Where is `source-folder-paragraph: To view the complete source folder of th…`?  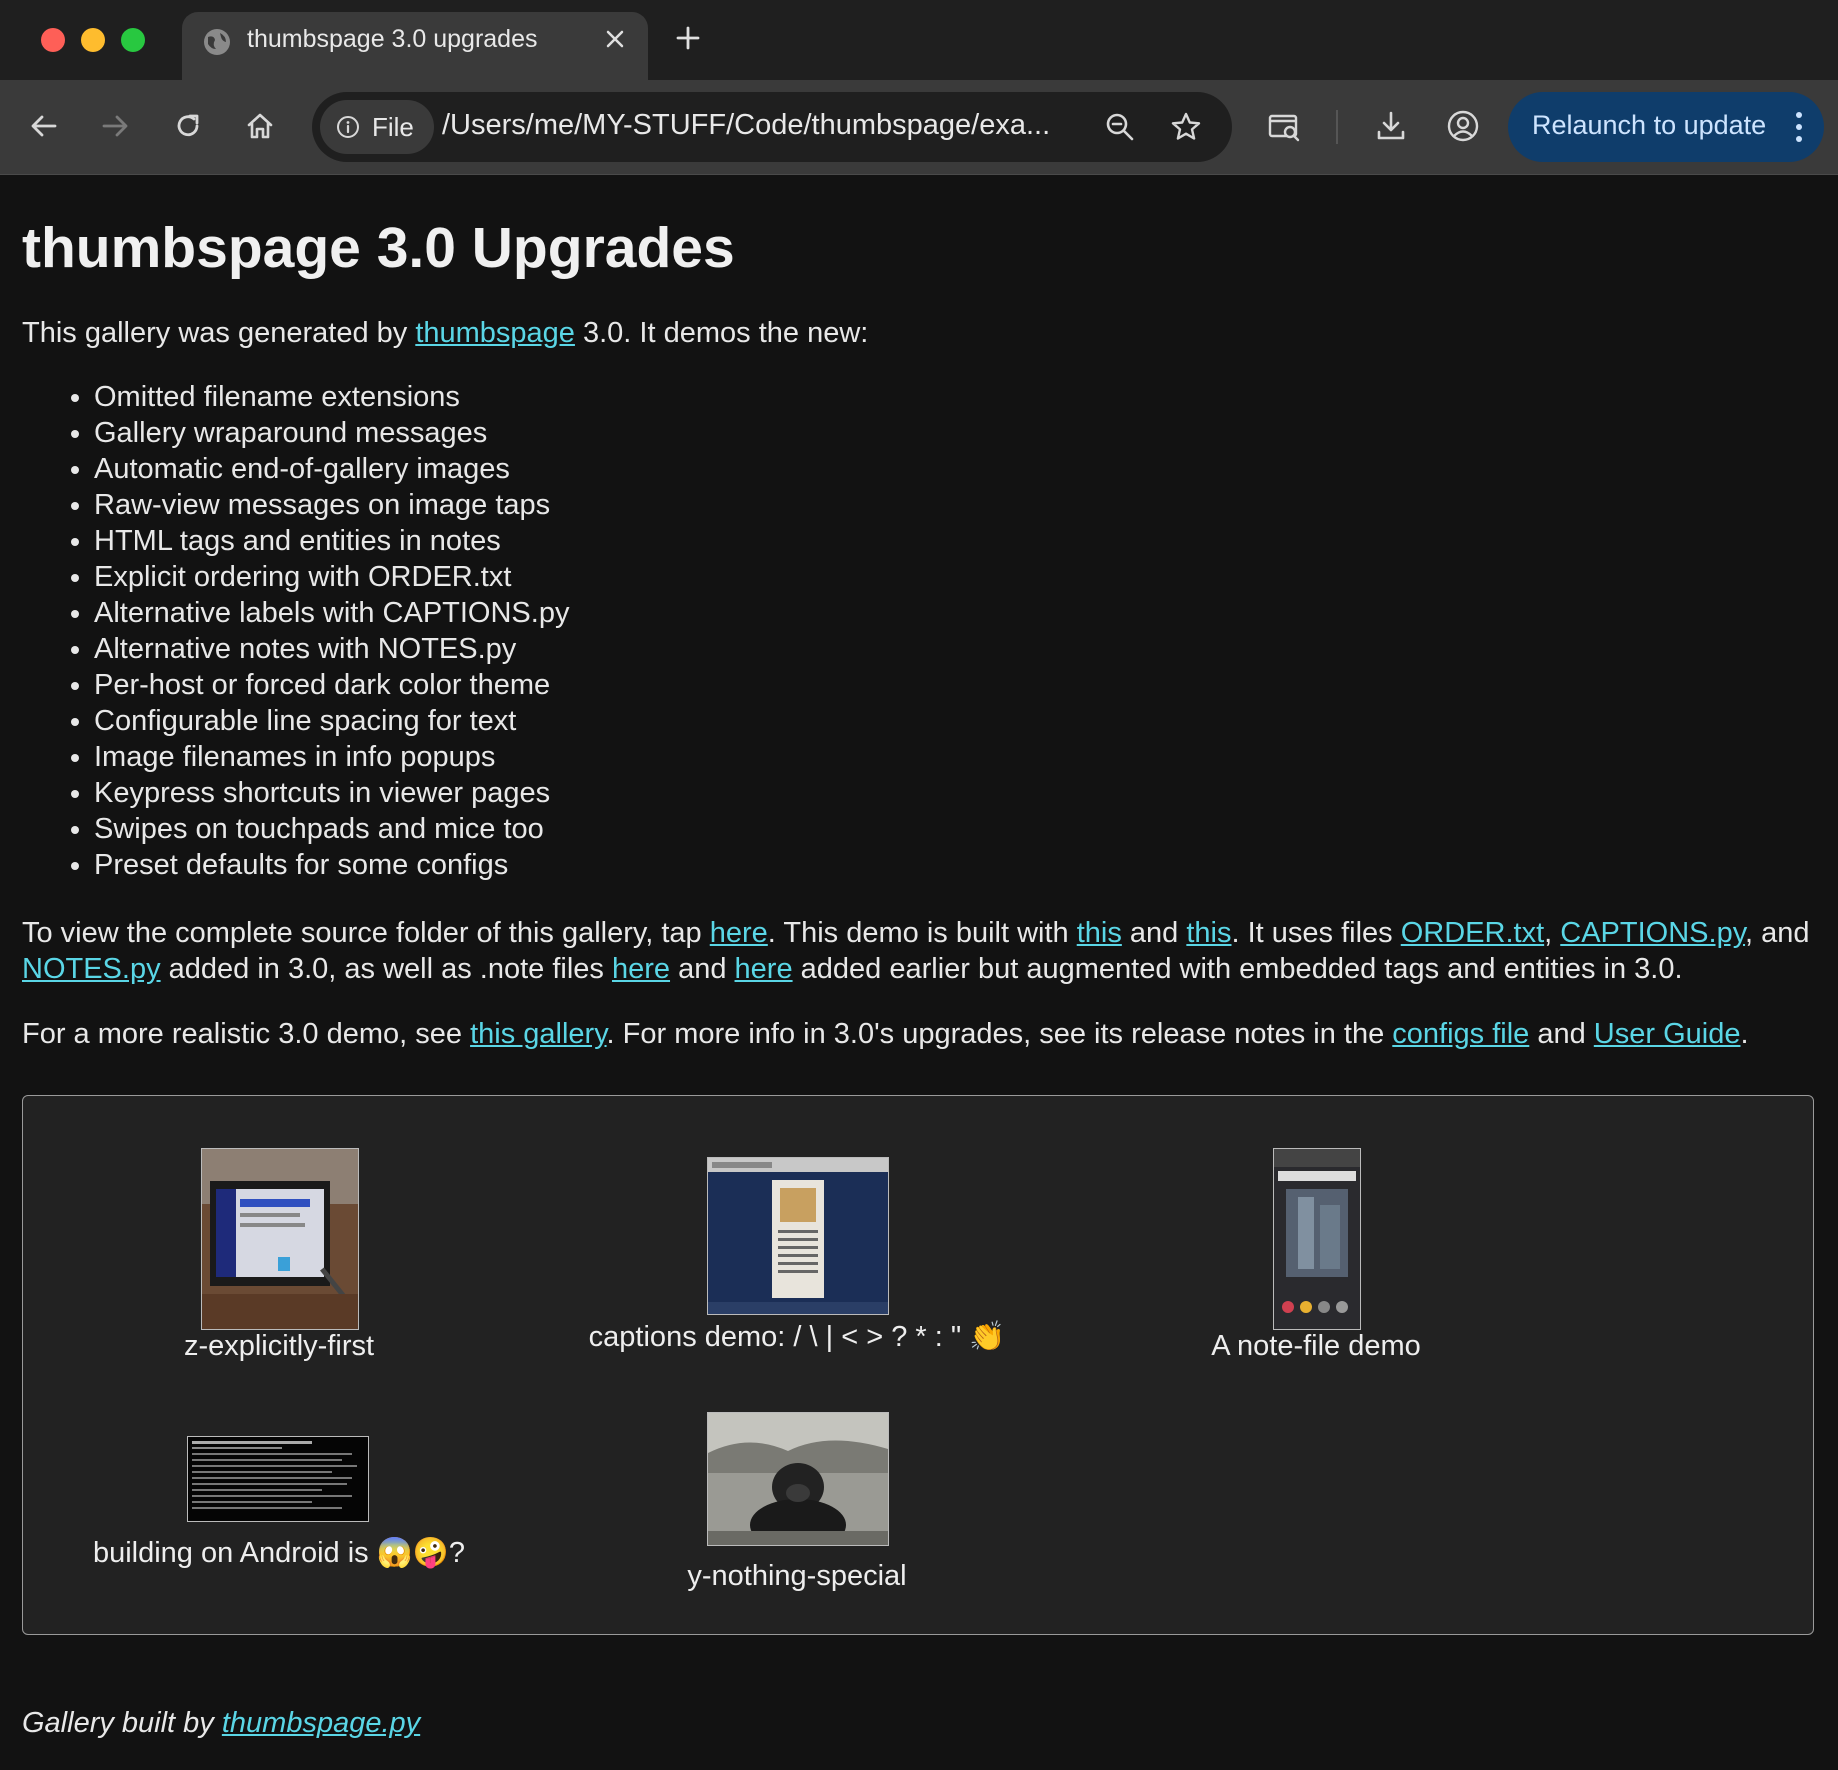 source-folder-paragraph: To view the complete source folder of th… is located at coordinates (916, 951).